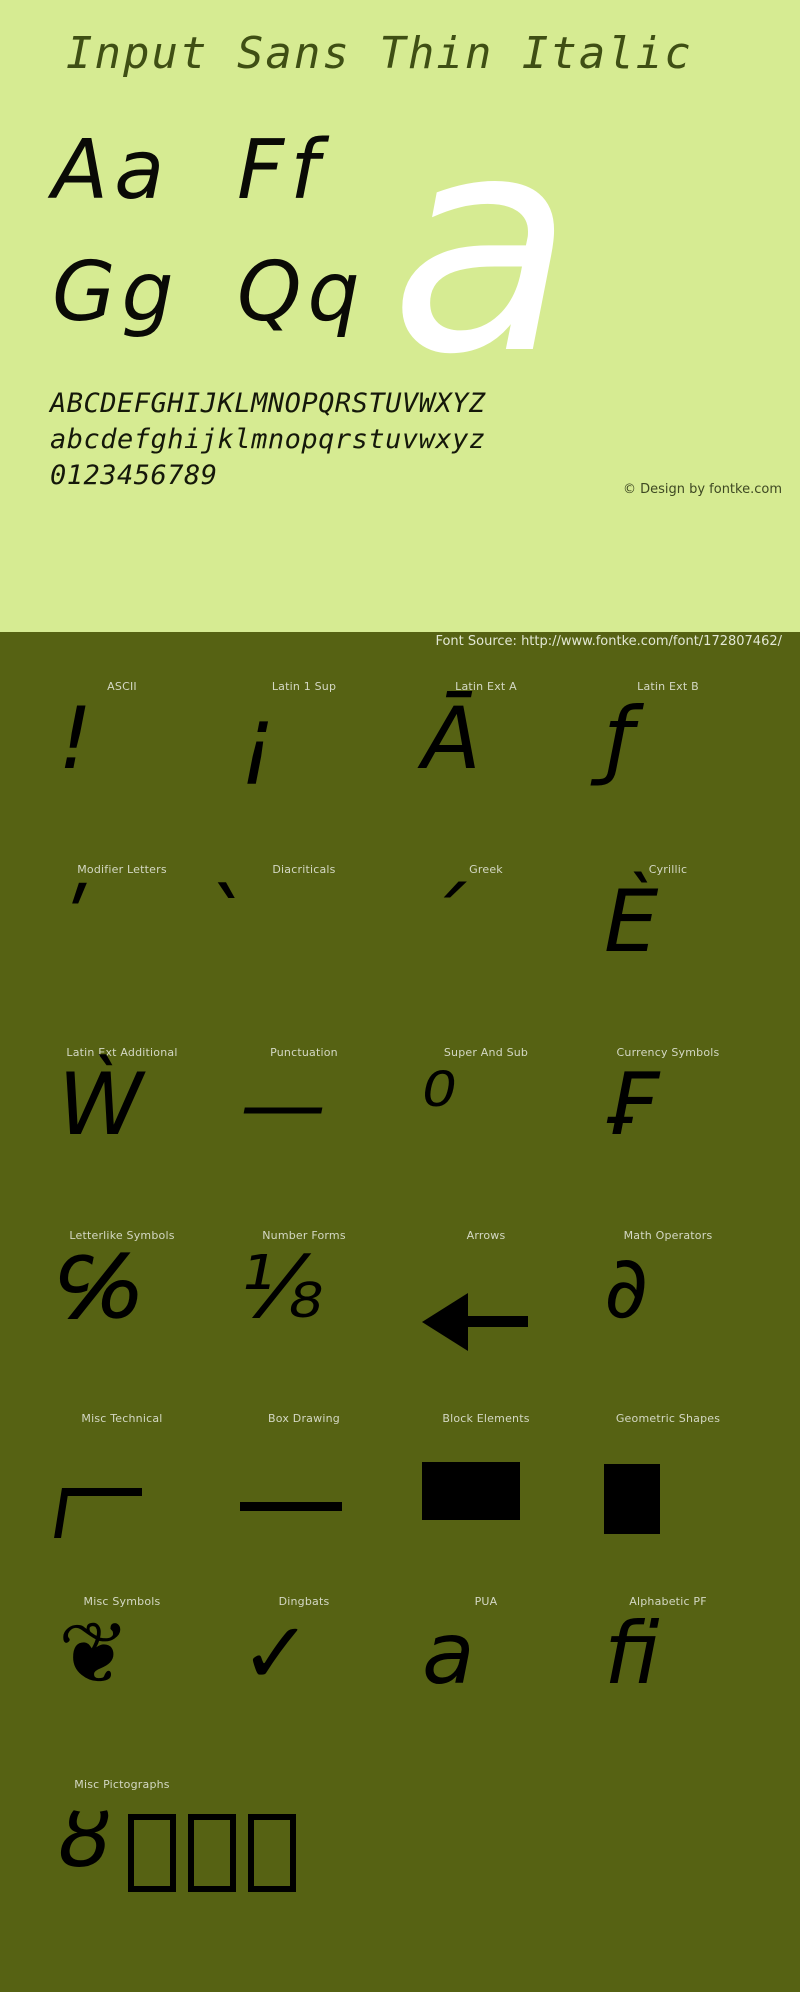 Image resolution: width=800 pixels, height=1992 pixels. I want to click on unicode-block-cell: Number Forms ⅛, so click(304, 1298).